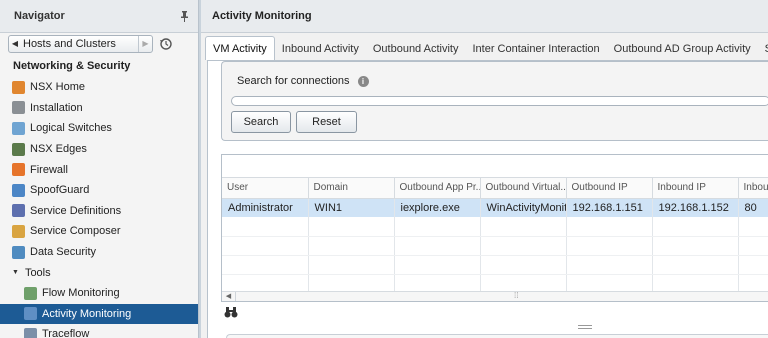 Image resolution: width=768 pixels, height=338 pixels. Describe the element at coordinates (99, 108) in the screenshot. I see `sidebar-item-installation: Installation` at that location.